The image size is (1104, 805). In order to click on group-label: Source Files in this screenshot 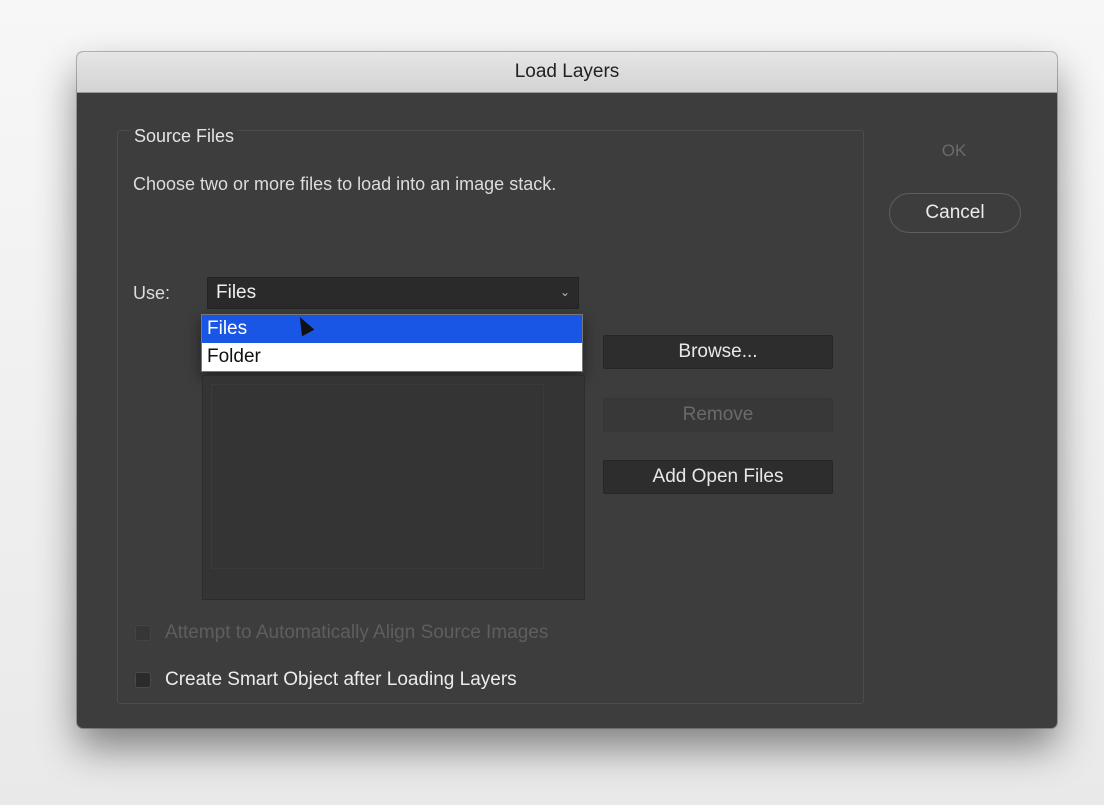, I will do `click(184, 136)`.